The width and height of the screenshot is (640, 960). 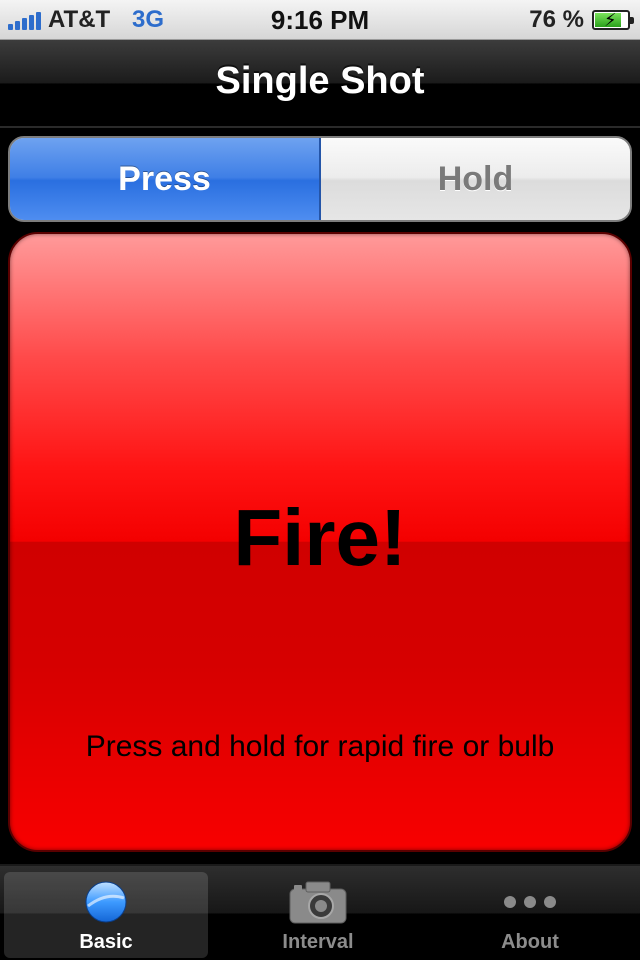 I want to click on status-bar: AT&T 3G 9:16 PM 76 % ⚡, so click(x=320, y=20).